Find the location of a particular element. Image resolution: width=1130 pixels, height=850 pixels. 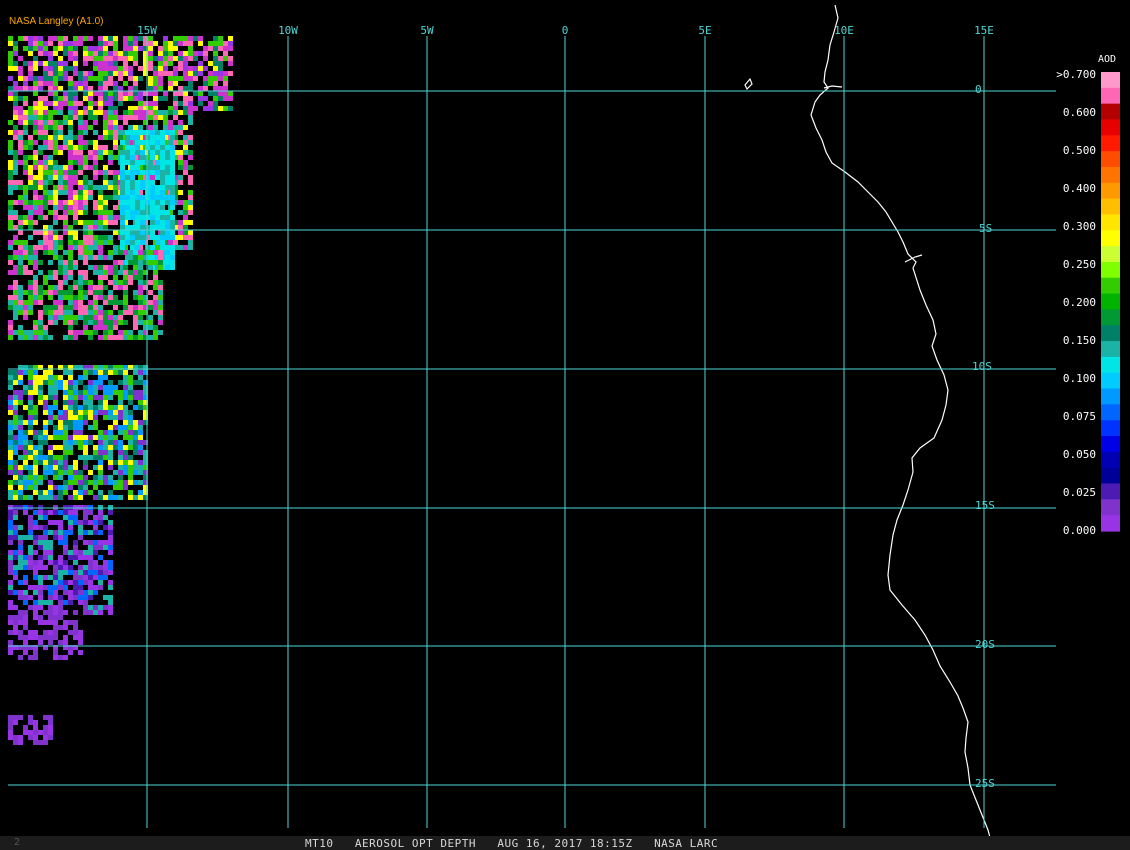

lon-label-5w: 5W is located at coordinates (427, 30).